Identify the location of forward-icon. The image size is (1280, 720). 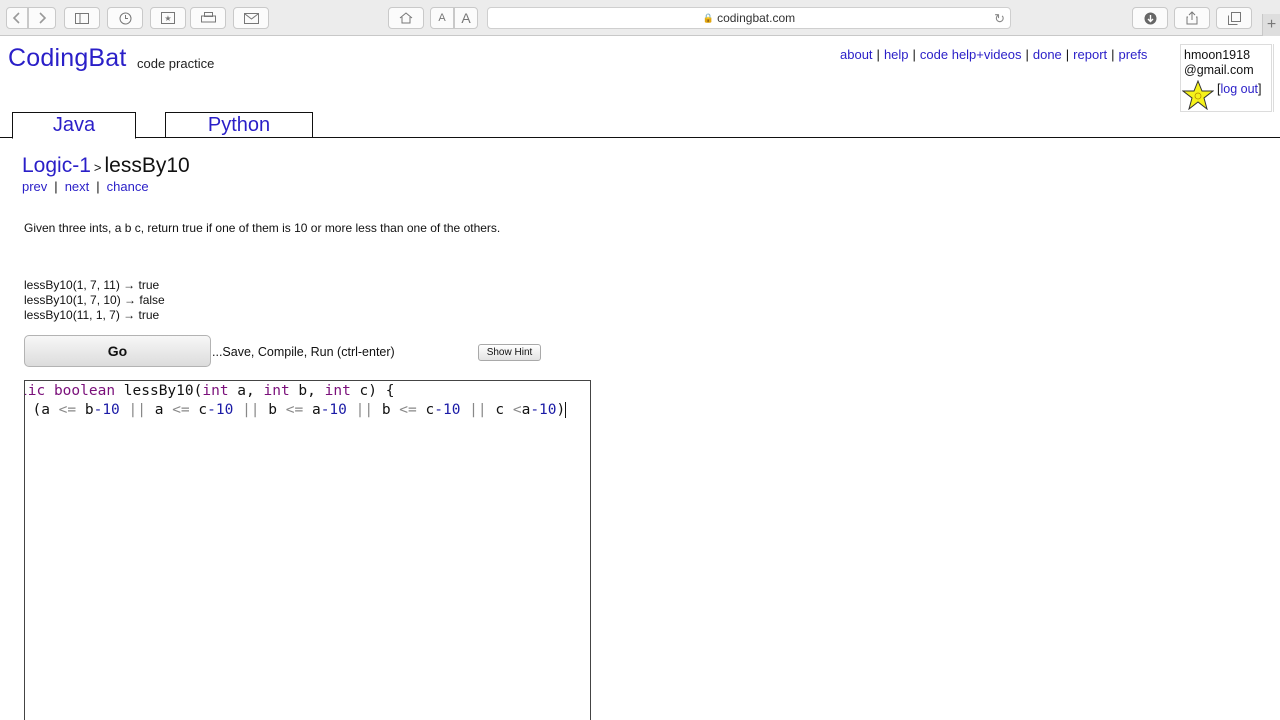
(42, 18).